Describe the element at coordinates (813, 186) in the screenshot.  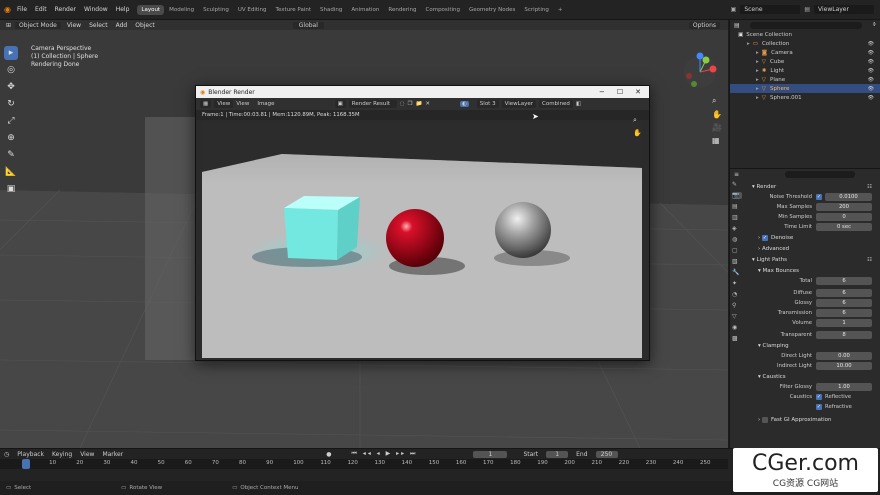
I see `render-panel-header: ▾ Render ☷` at that location.